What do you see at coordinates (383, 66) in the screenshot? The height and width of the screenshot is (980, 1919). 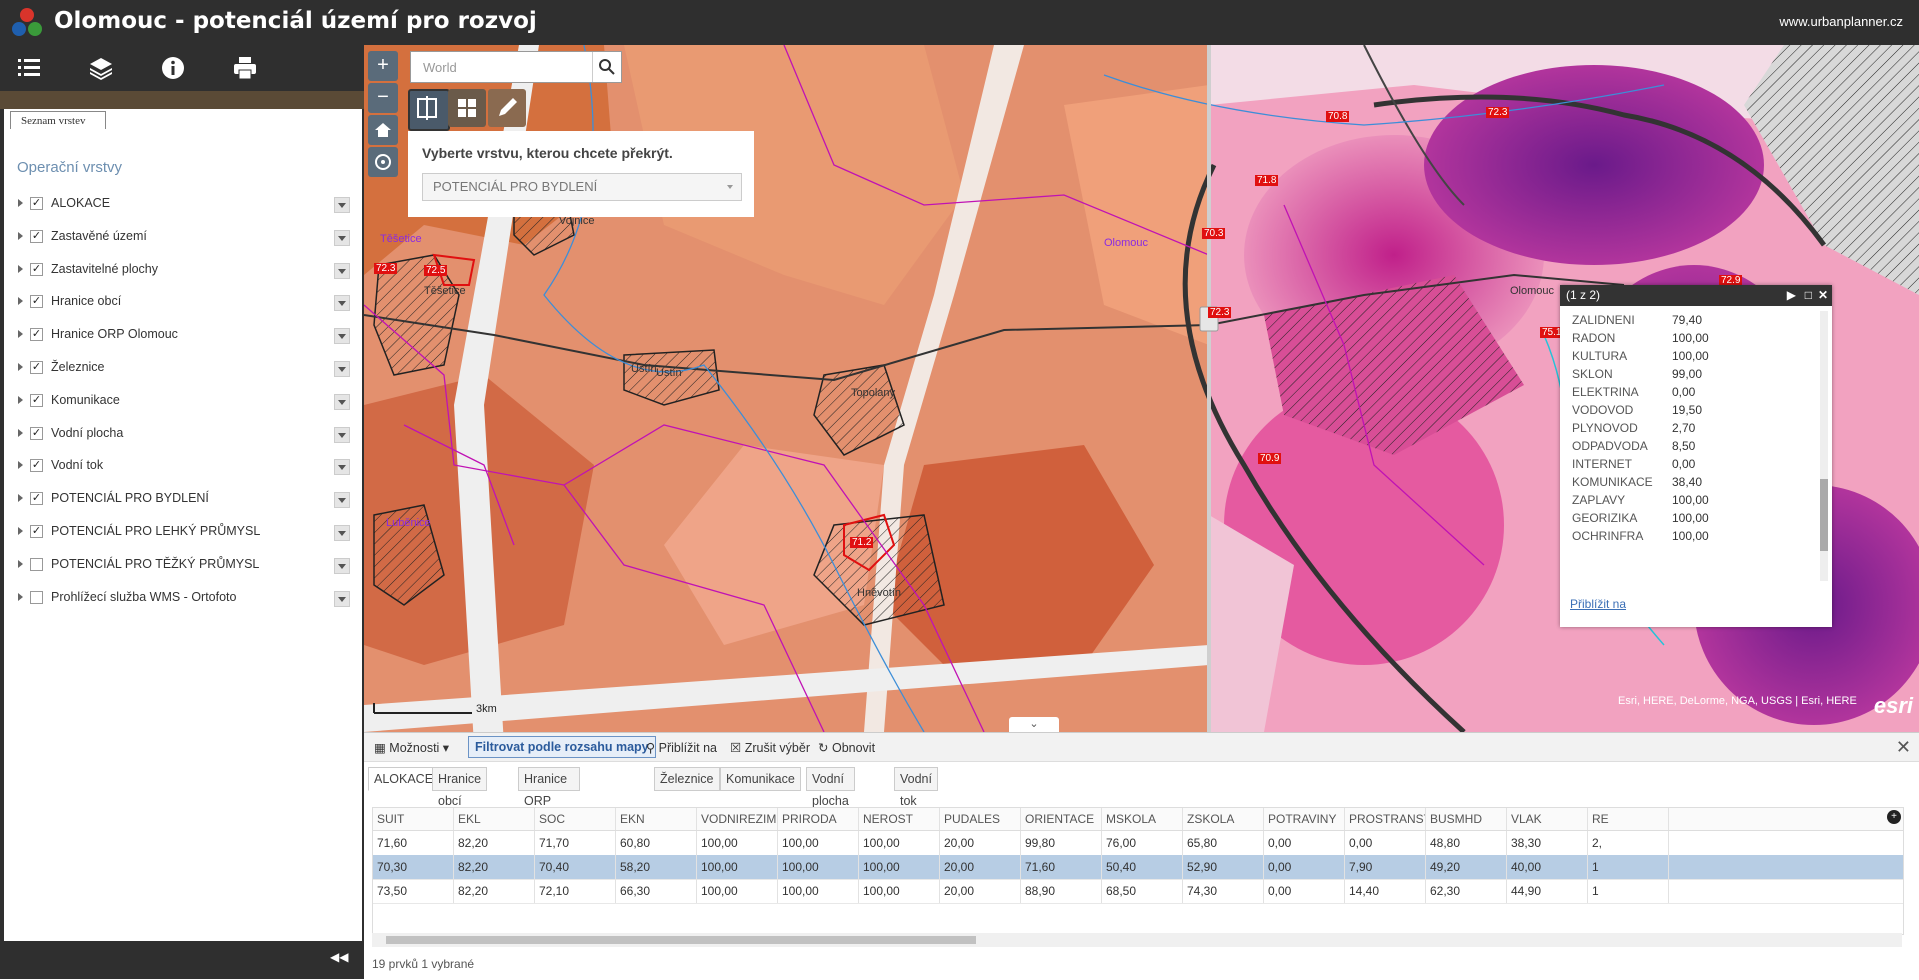 I see `zoom-in-button: +` at bounding box center [383, 66].